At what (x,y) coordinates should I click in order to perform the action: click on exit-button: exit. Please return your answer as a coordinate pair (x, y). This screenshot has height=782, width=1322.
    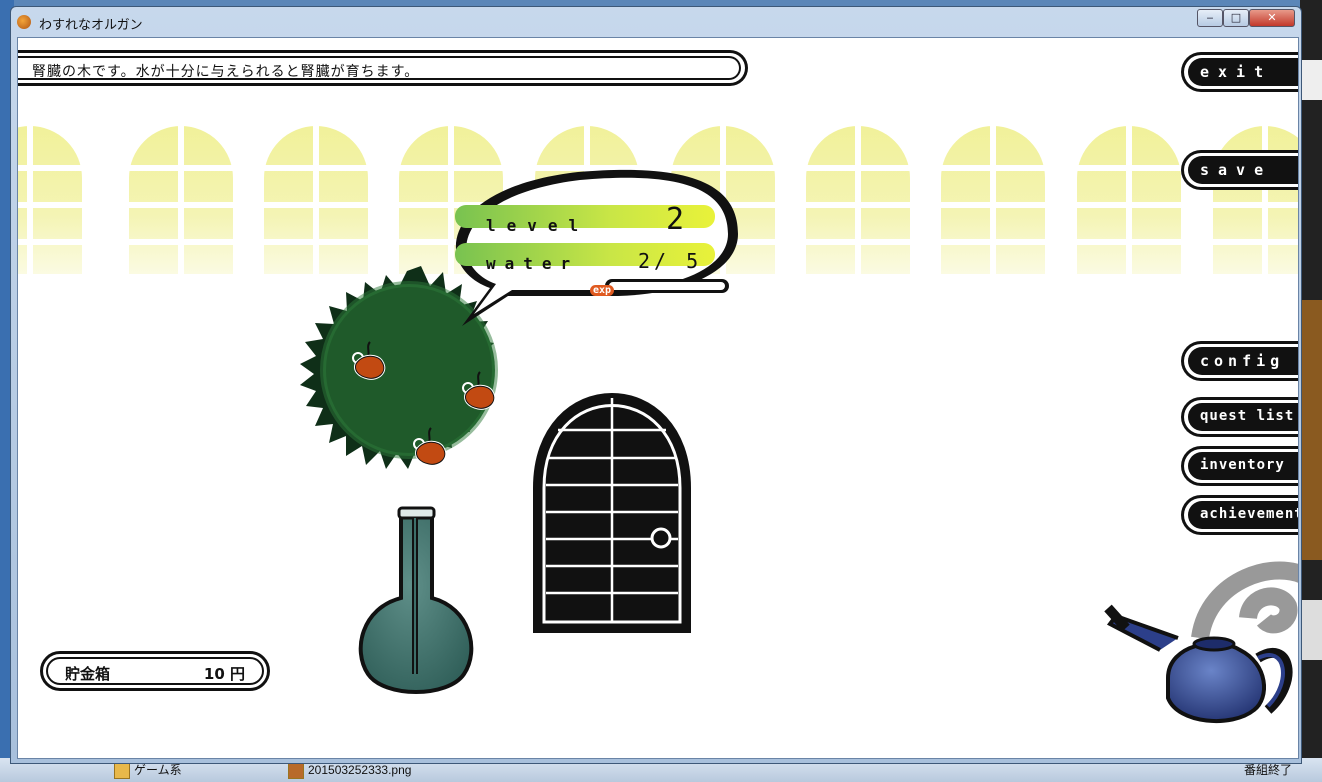
    Looking at the image, I should click on (1239, 72).